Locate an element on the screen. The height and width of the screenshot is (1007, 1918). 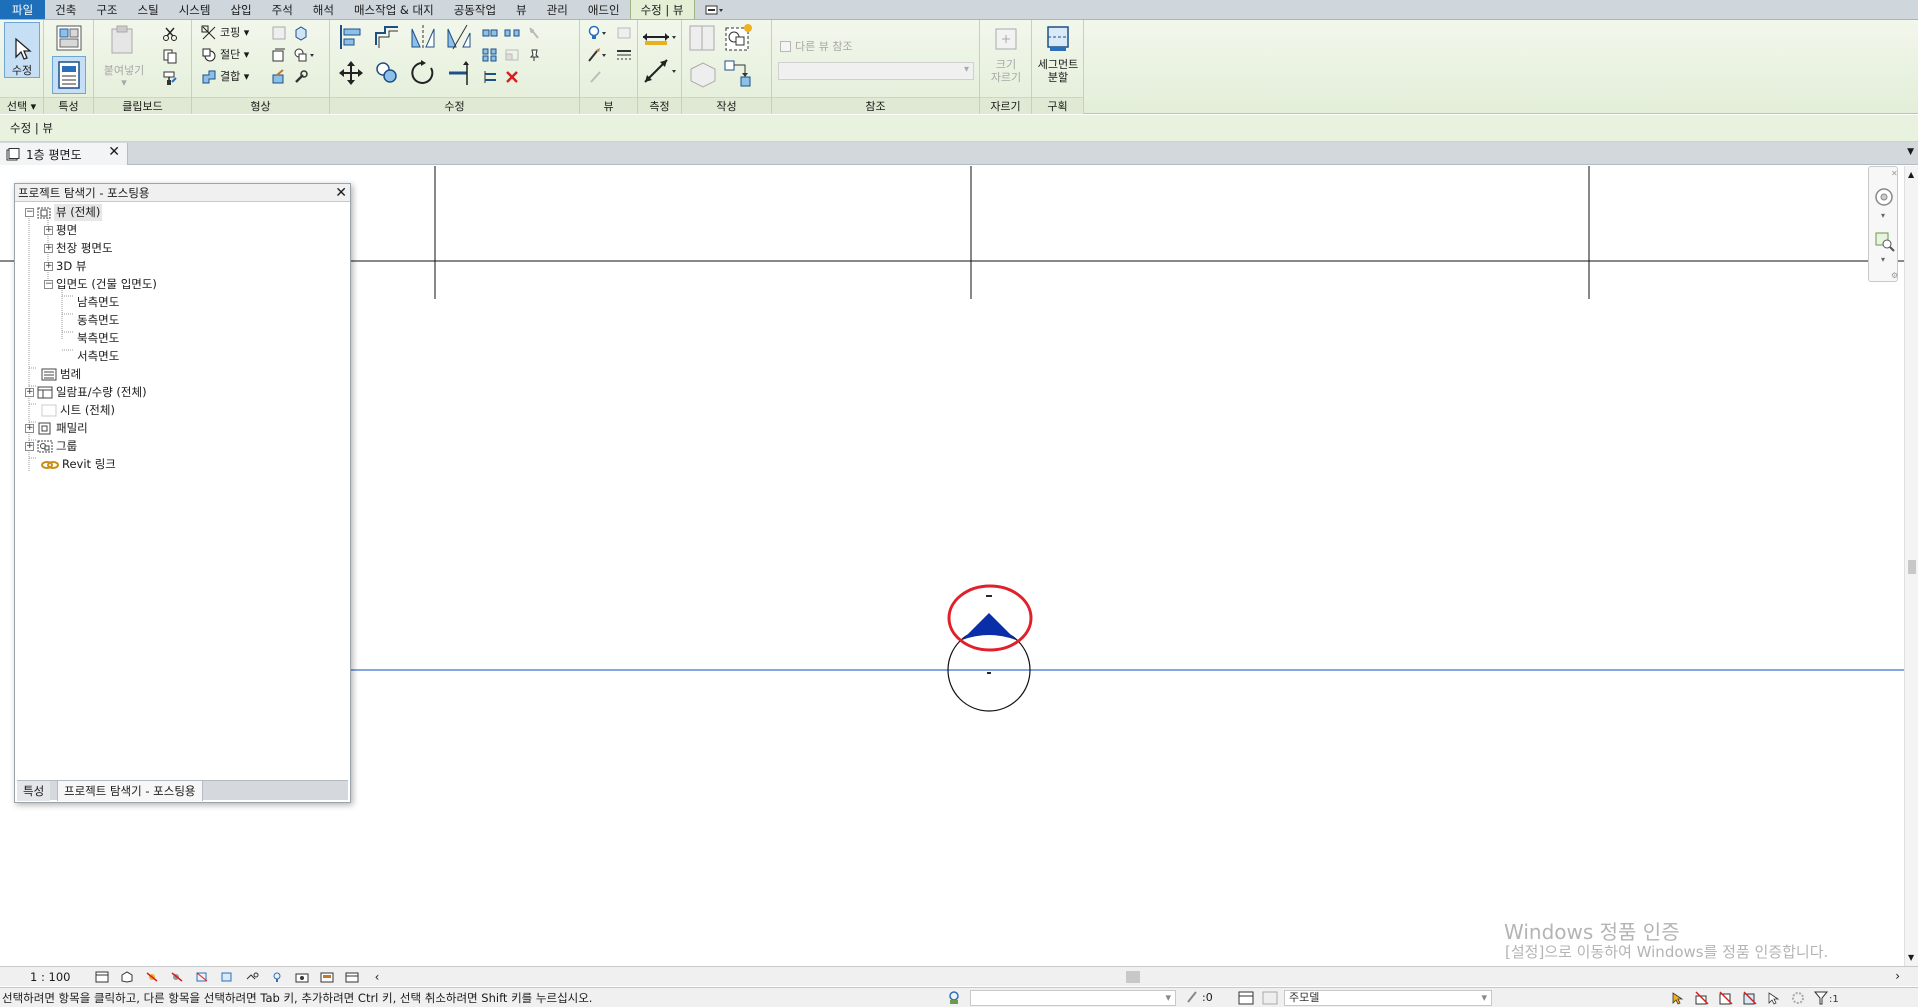
unpin-button is located at coordinates (534, 33).